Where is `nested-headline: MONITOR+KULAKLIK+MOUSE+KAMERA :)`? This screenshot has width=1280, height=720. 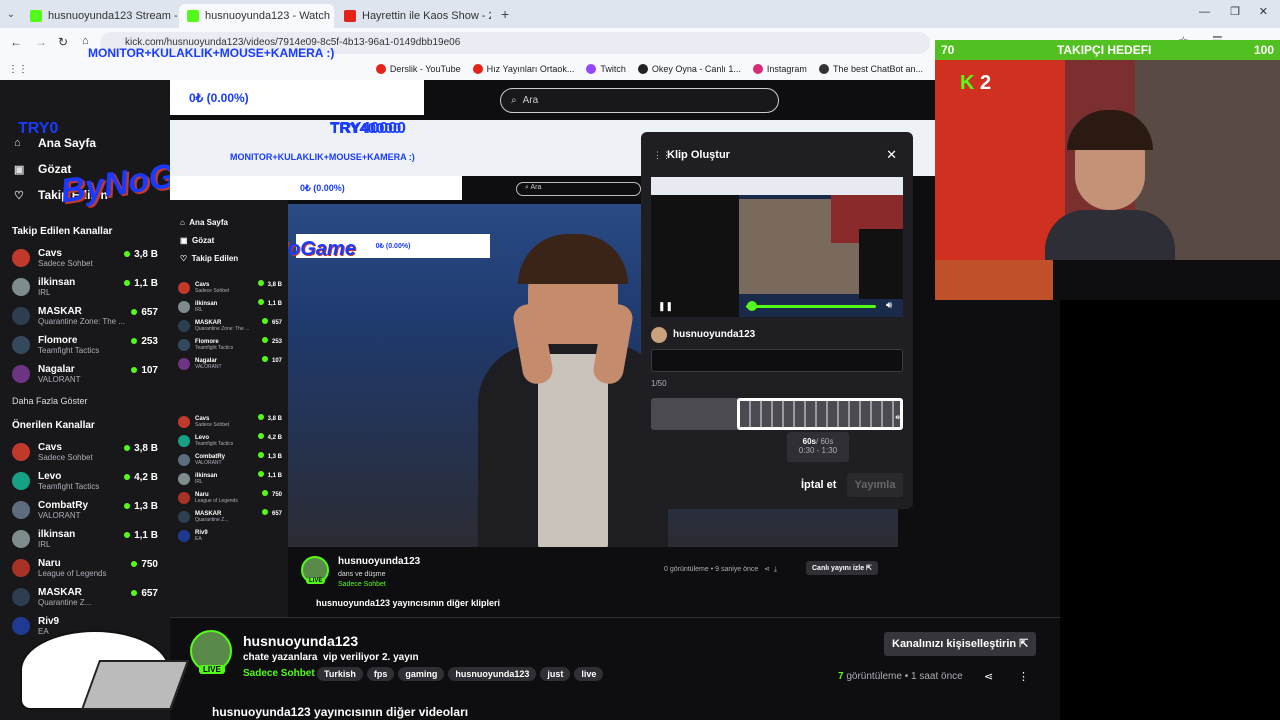
nested-headline: MONITOR+KULAKLIK+MOUSE+KAMERA :) is located at coordinates (322, 157).